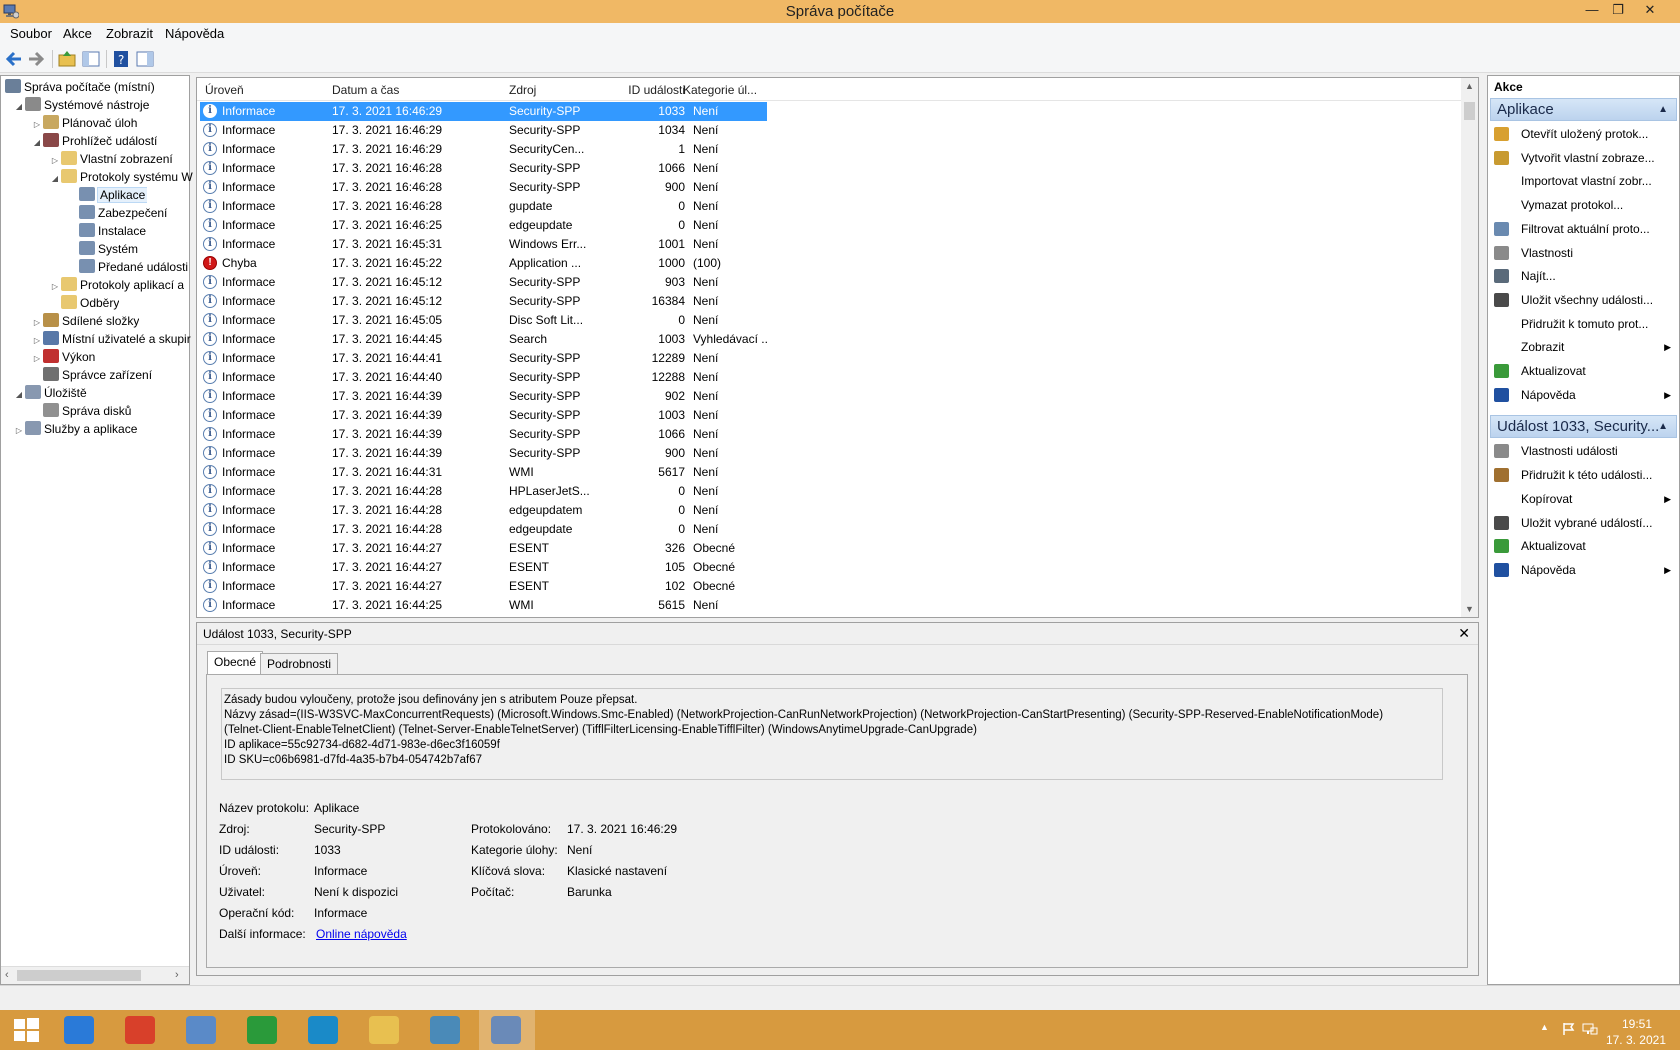 The width and height of the screenshot is (1680, 1050). I want to click on scroll-left-arrow: ‹, so click(7, 975).